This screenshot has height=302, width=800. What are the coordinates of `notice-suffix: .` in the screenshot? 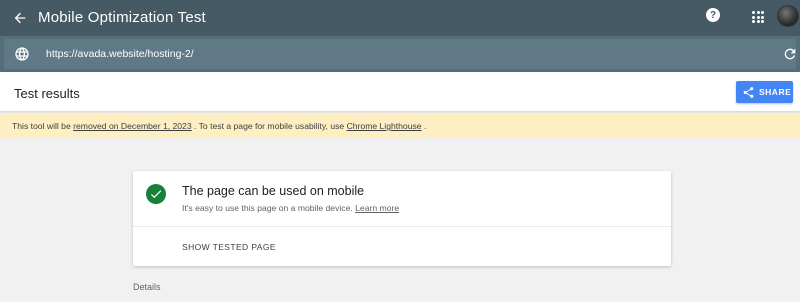 It's located at (425, 126).